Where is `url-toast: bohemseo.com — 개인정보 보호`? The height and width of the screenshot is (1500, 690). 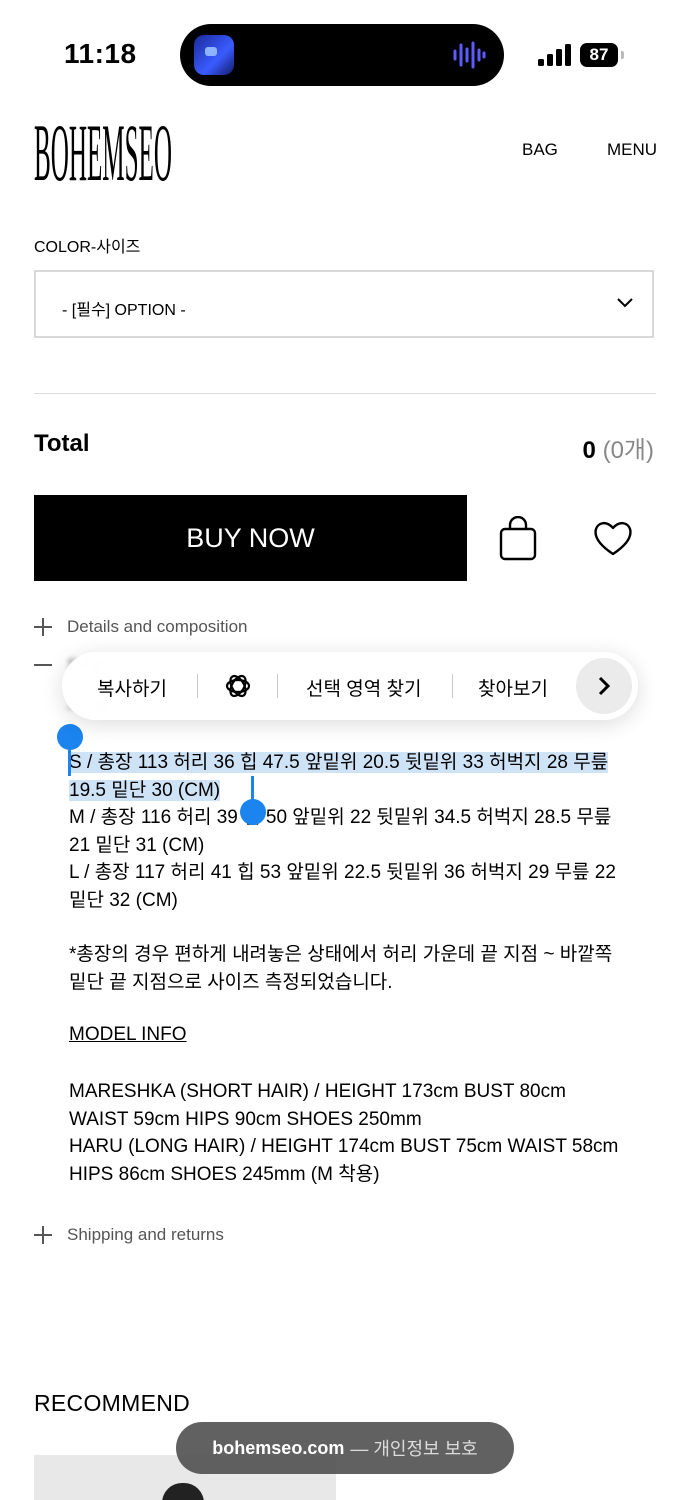 url-toast: bohemseo.com — 개인정보 보호 is located at coordinates (345, 1448).